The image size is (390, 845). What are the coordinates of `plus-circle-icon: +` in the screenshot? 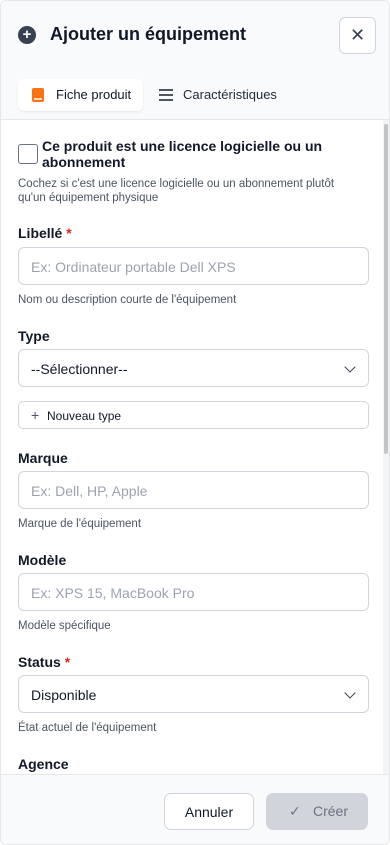 It's located at (27, 35).